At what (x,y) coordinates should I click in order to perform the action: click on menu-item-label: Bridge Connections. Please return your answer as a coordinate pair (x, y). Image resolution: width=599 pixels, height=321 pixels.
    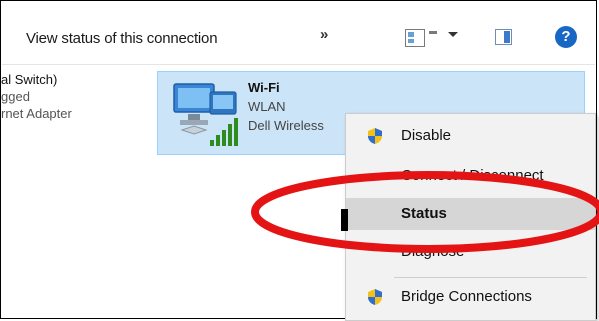
    Looking at the image, I should click on (466, 296).